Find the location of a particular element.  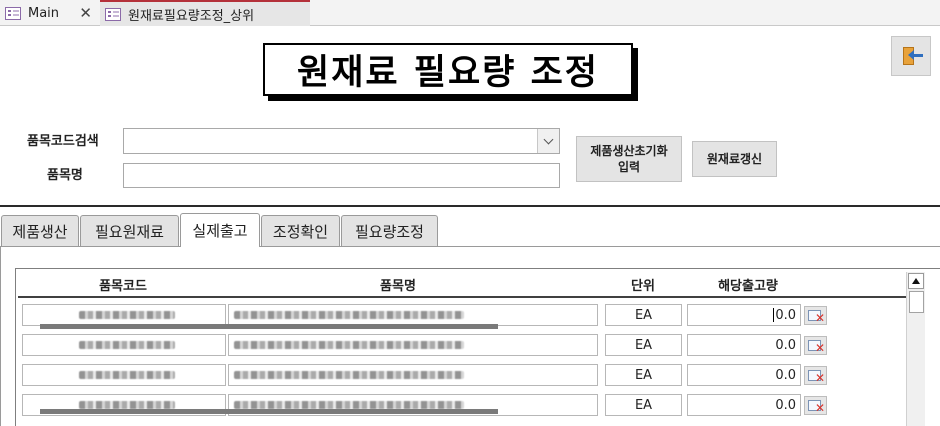

arrow-up-icon is located at coordinates (916, 281).